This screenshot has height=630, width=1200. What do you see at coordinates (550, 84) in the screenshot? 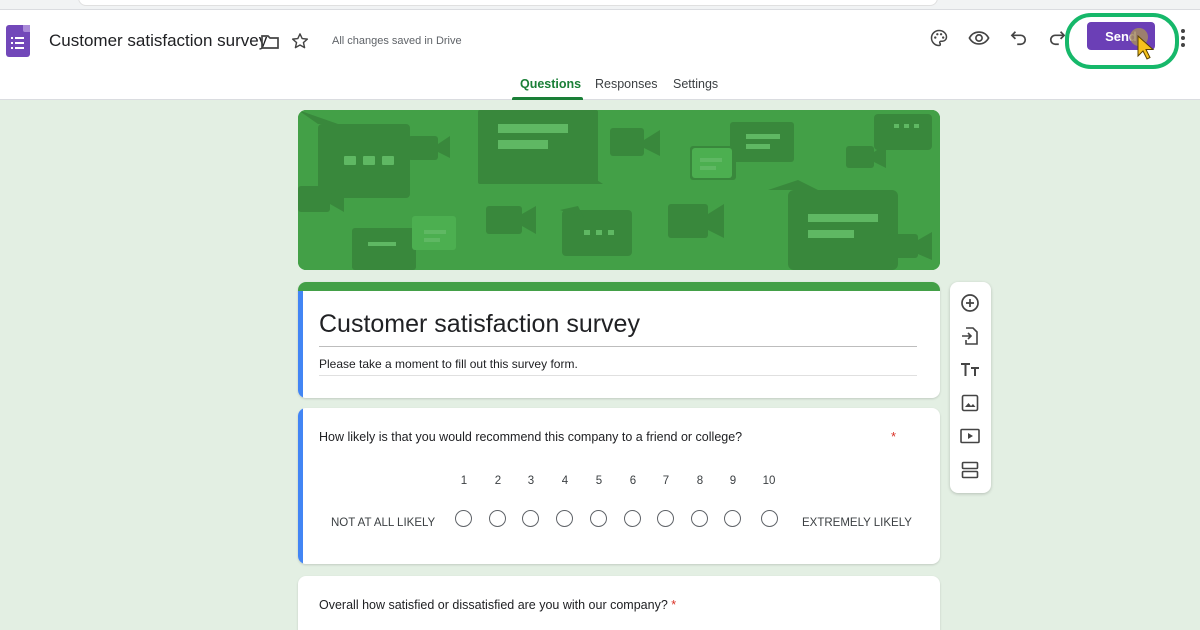
I see `tab-questions: Questions` at bounding box center [550, 84].